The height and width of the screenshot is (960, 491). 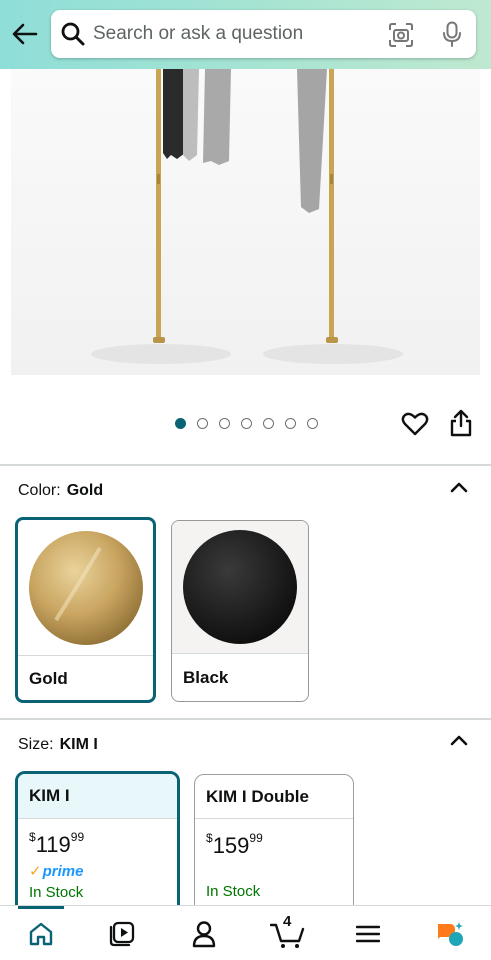 I want to click on nav-video, so click(x=122, y=934).